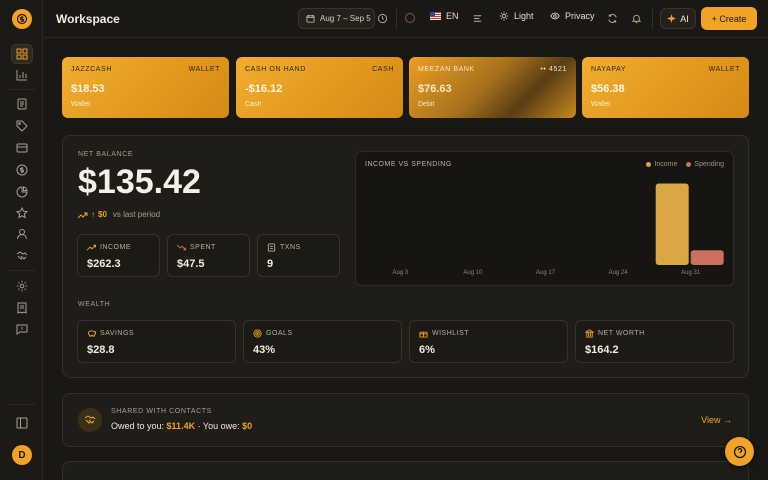  I want to click on wallet-card: CASH ON HAND CASH -$16.12 Cash, so click(319, 87).